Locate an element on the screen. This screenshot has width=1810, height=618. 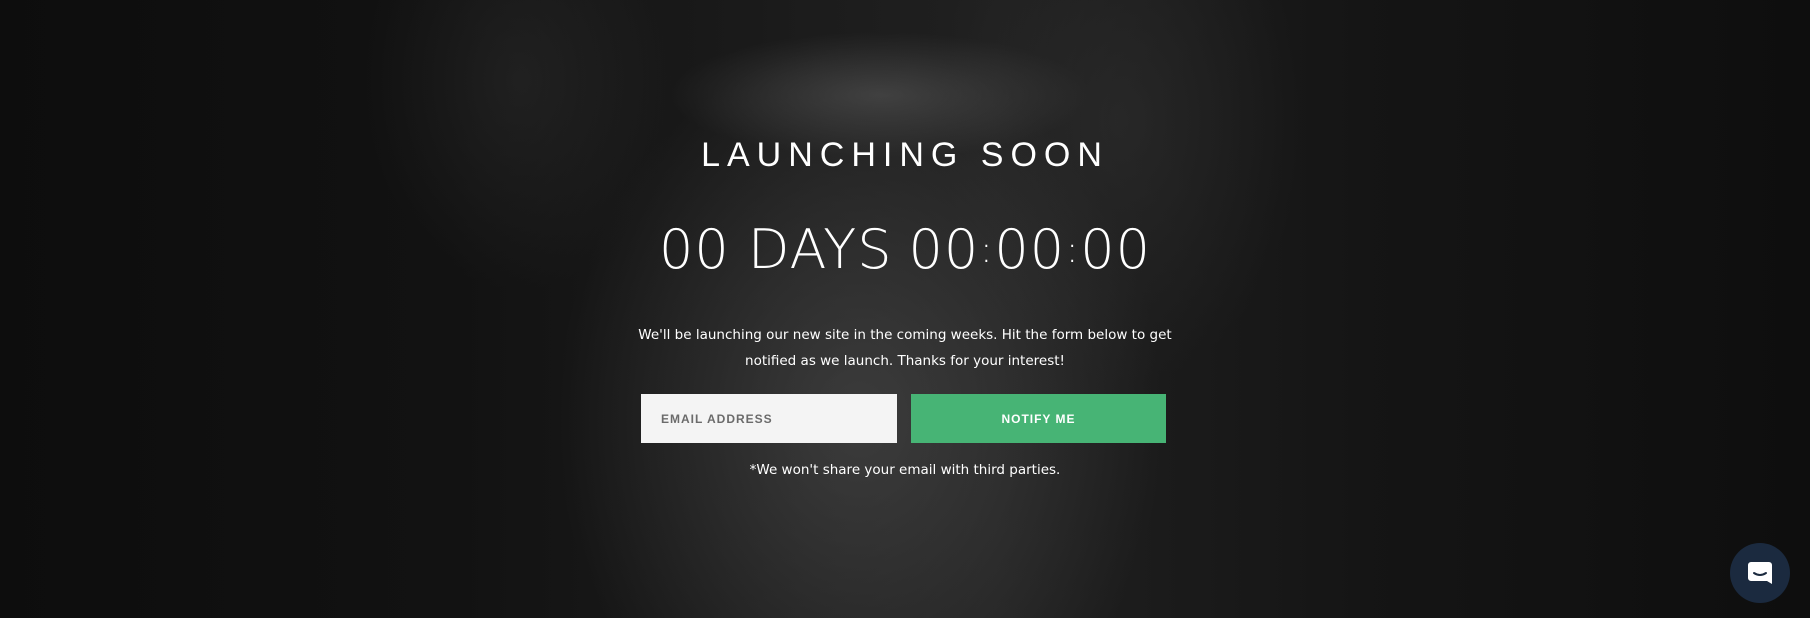
chat-launcher-button is located at coordinates (1760, 573).